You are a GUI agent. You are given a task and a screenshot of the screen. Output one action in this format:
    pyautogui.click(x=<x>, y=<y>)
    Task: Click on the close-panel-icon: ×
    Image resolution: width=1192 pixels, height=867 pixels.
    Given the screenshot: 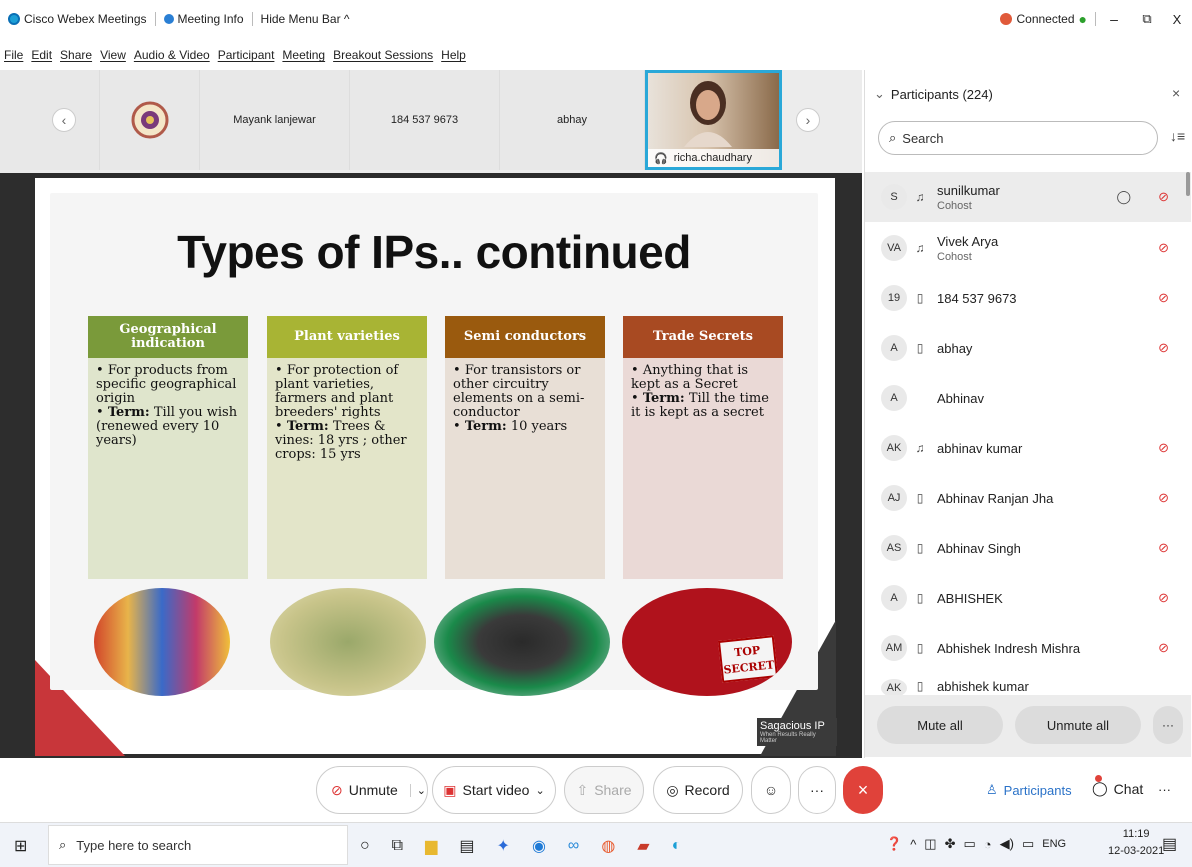 What is the action you would take?
    pyautogui.click(x=1176, y=93)
    